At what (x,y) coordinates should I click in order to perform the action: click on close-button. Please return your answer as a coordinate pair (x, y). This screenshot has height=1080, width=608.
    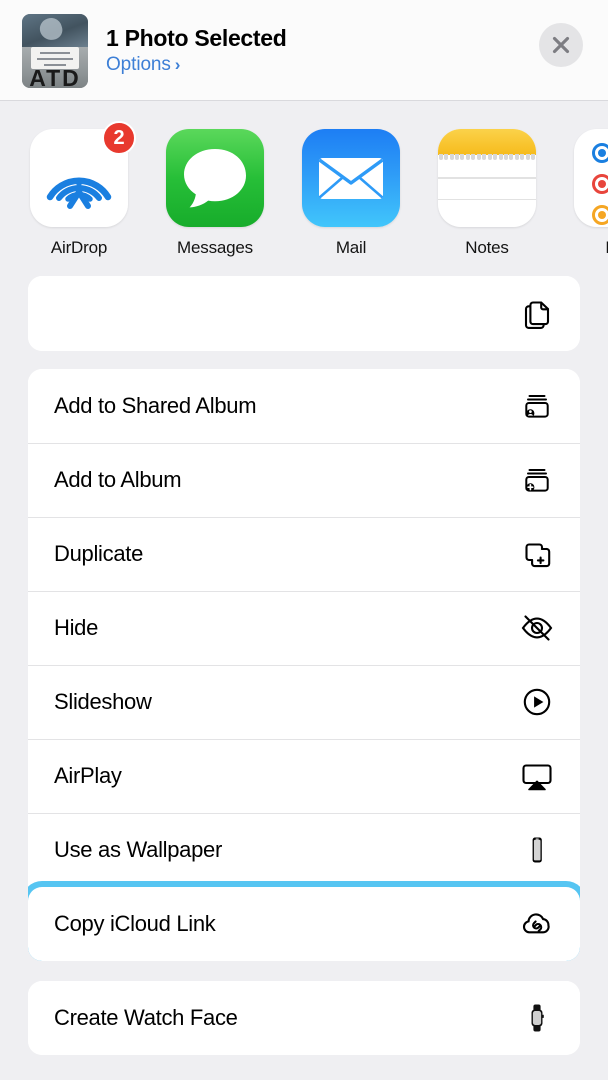
    Looking at the image, I should click on (561, 45).